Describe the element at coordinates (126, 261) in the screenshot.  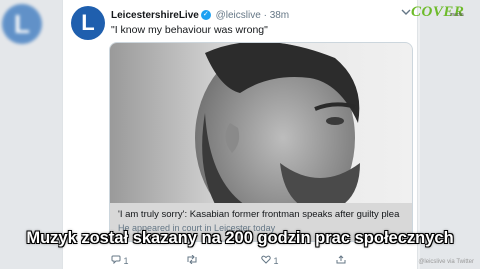
I see `reply-count: 1` at that location.